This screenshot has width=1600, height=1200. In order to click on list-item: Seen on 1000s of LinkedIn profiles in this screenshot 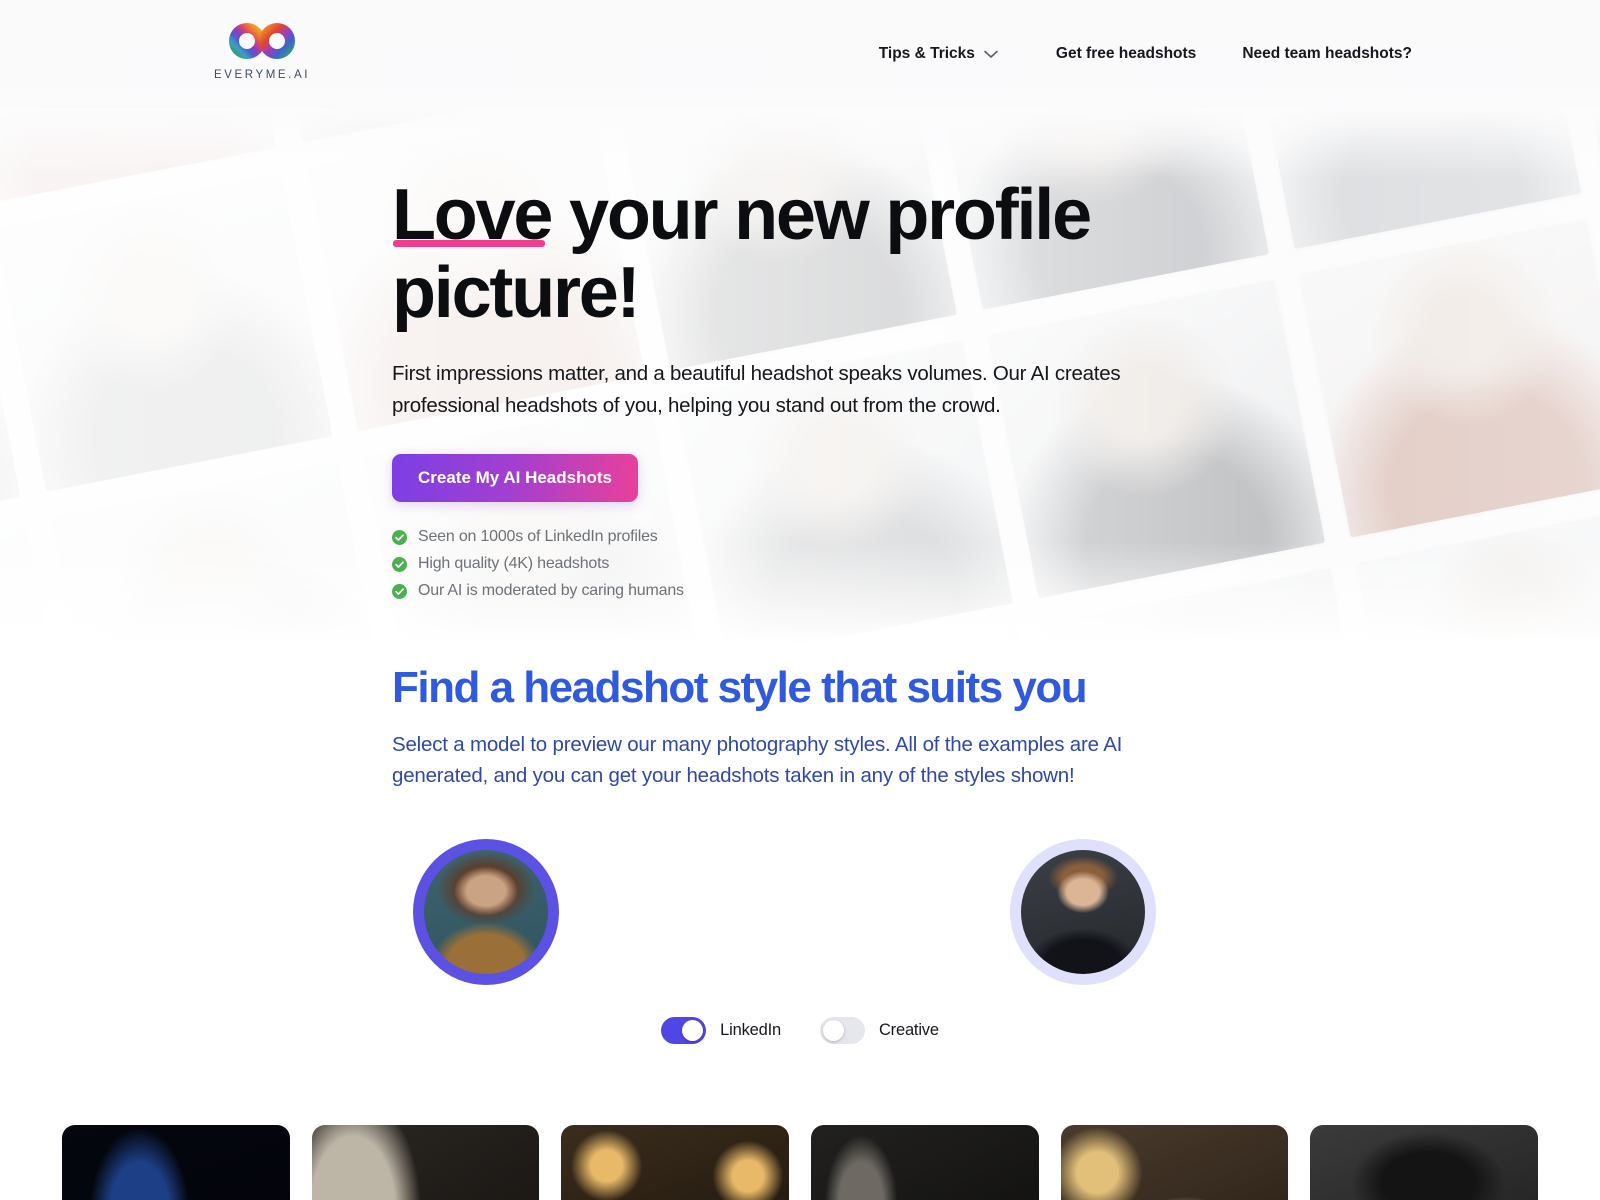, I will do `click(802, 537)`.